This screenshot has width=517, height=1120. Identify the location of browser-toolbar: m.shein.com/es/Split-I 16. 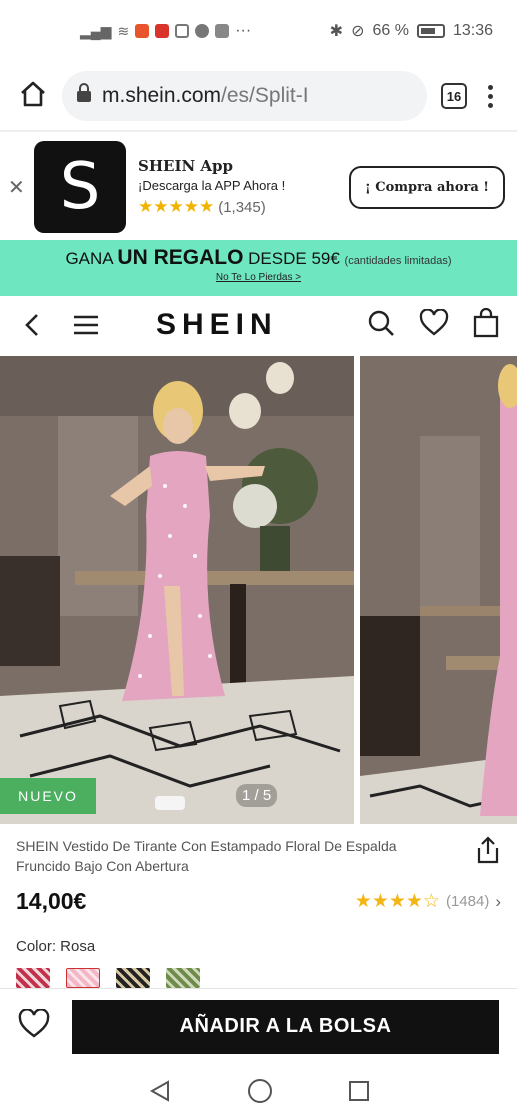
(258, 97).